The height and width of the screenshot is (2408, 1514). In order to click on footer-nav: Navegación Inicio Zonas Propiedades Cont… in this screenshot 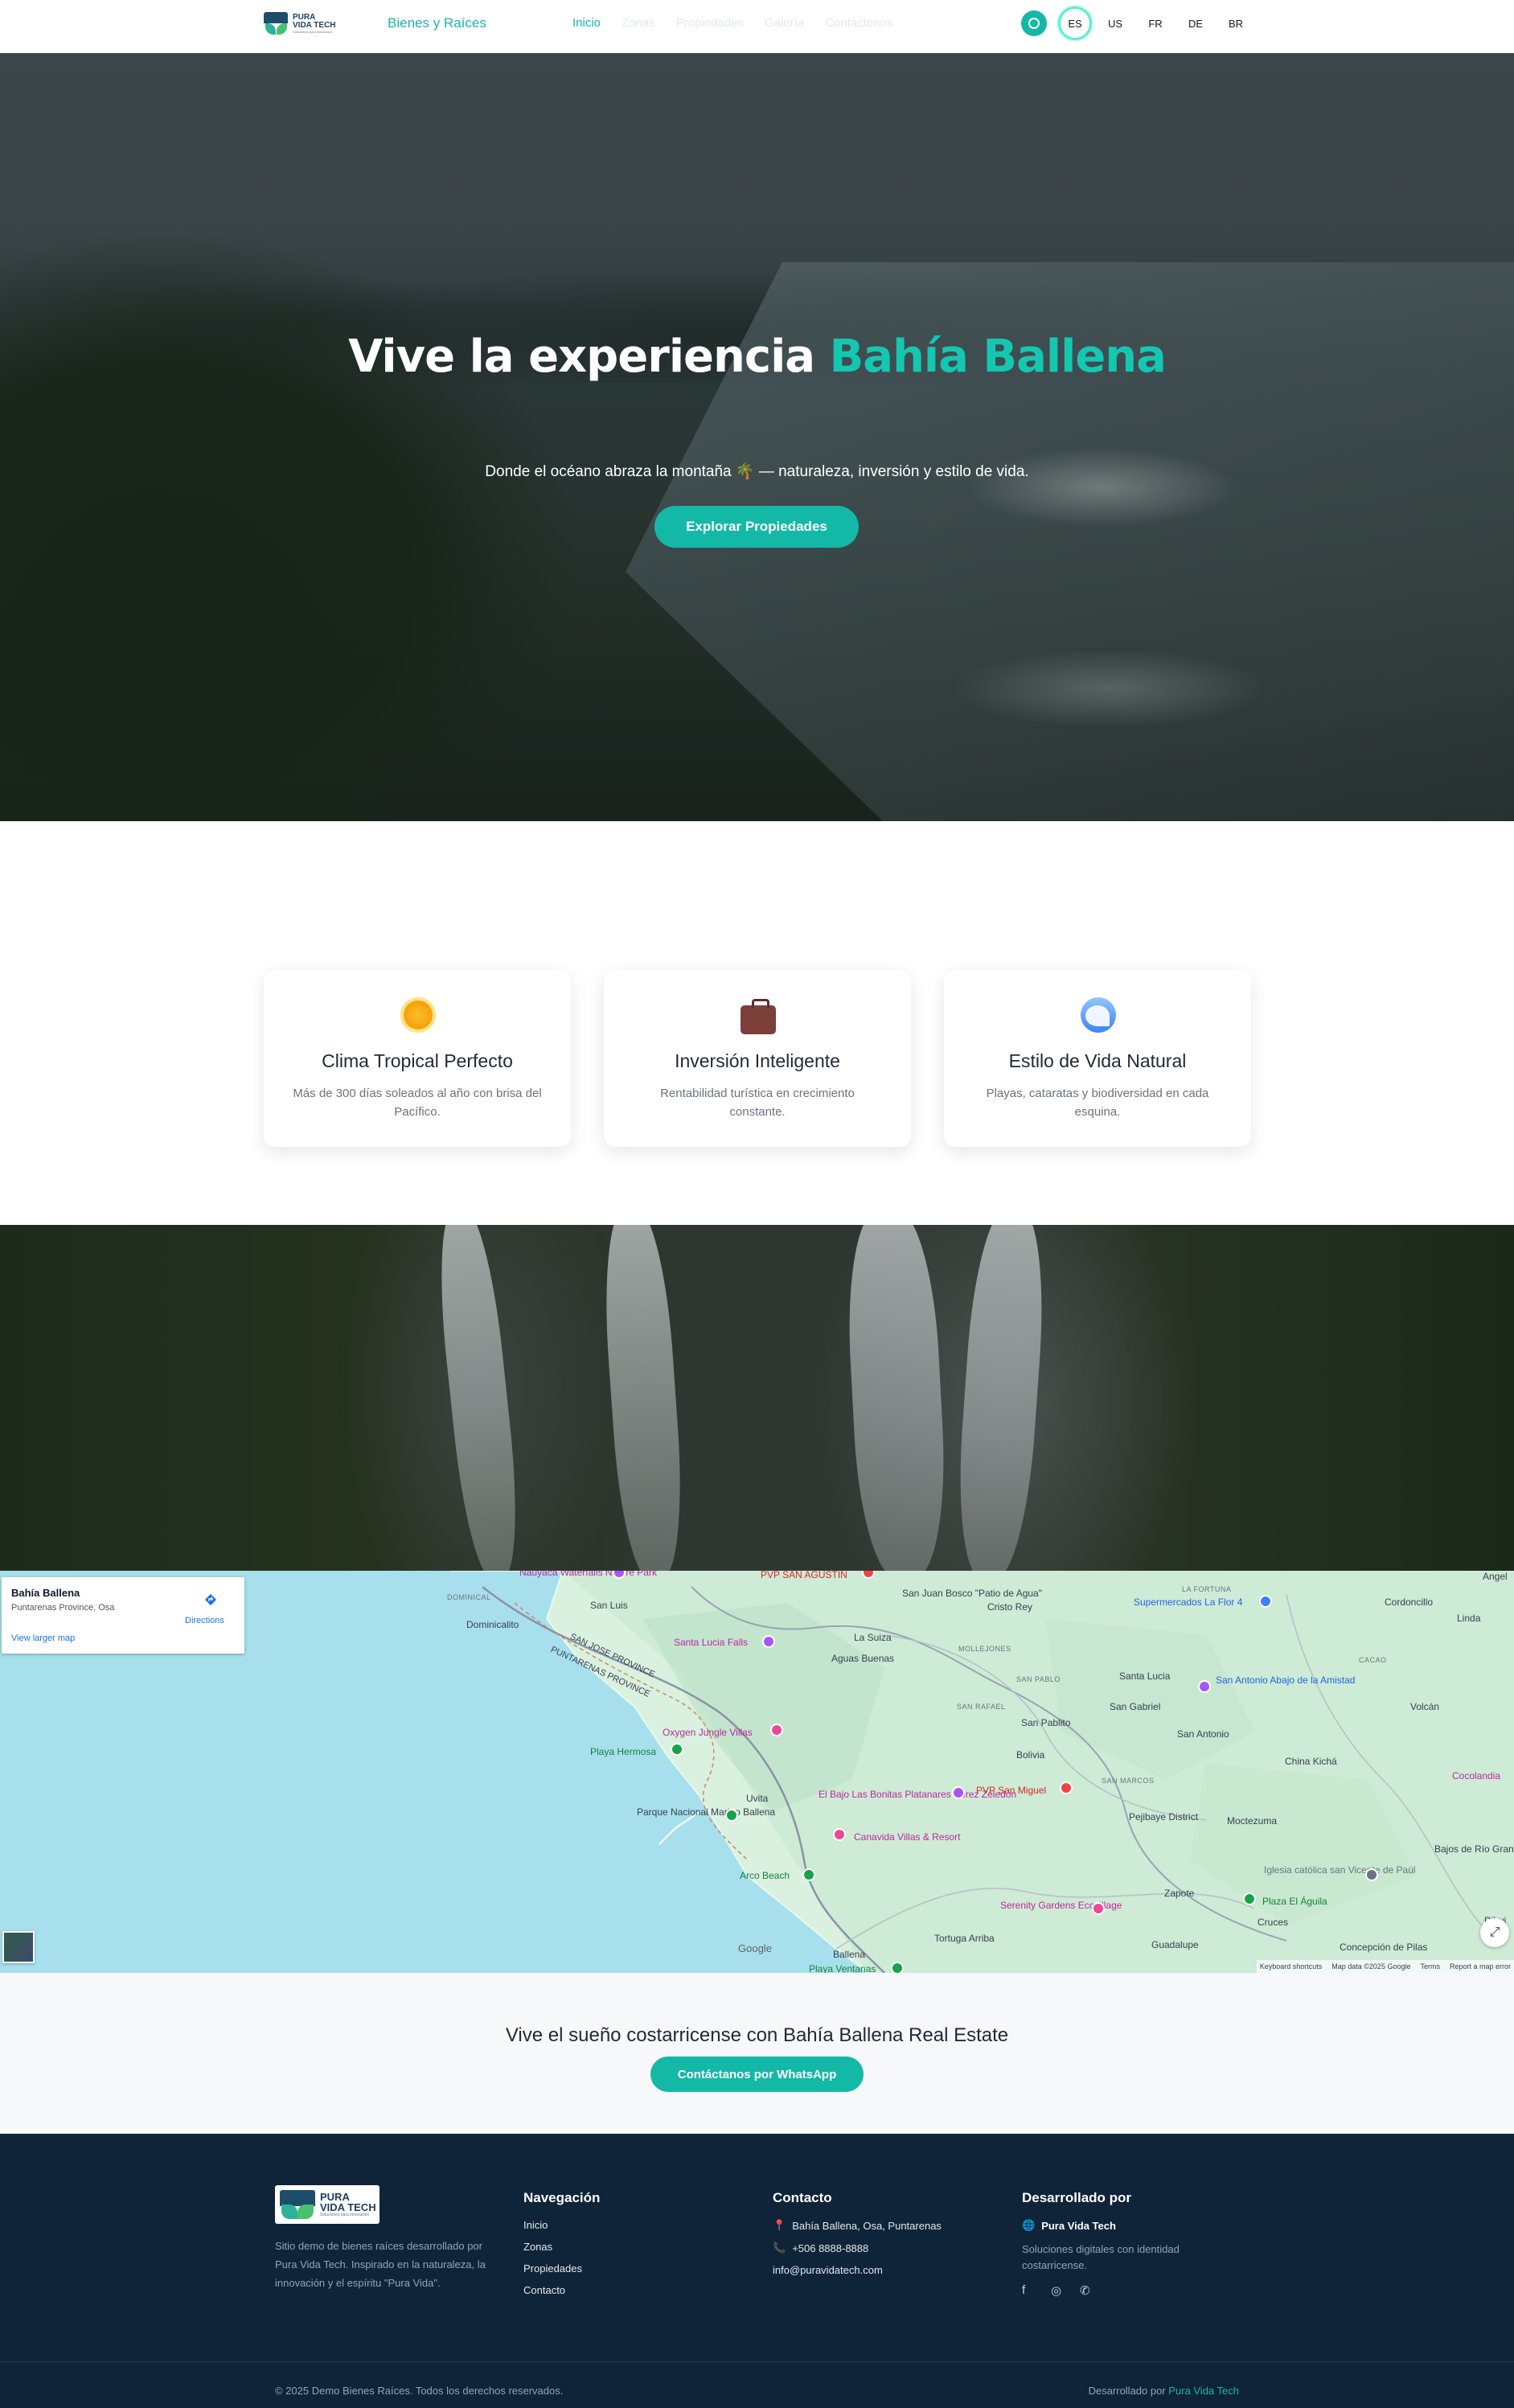, I will do `click(561, 2248)`.